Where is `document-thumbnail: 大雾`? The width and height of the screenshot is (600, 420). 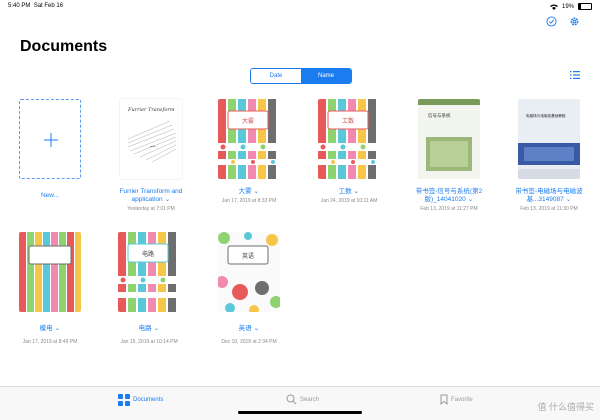 document-thumbnail: 大雾 is located at coordinates (249, 139).